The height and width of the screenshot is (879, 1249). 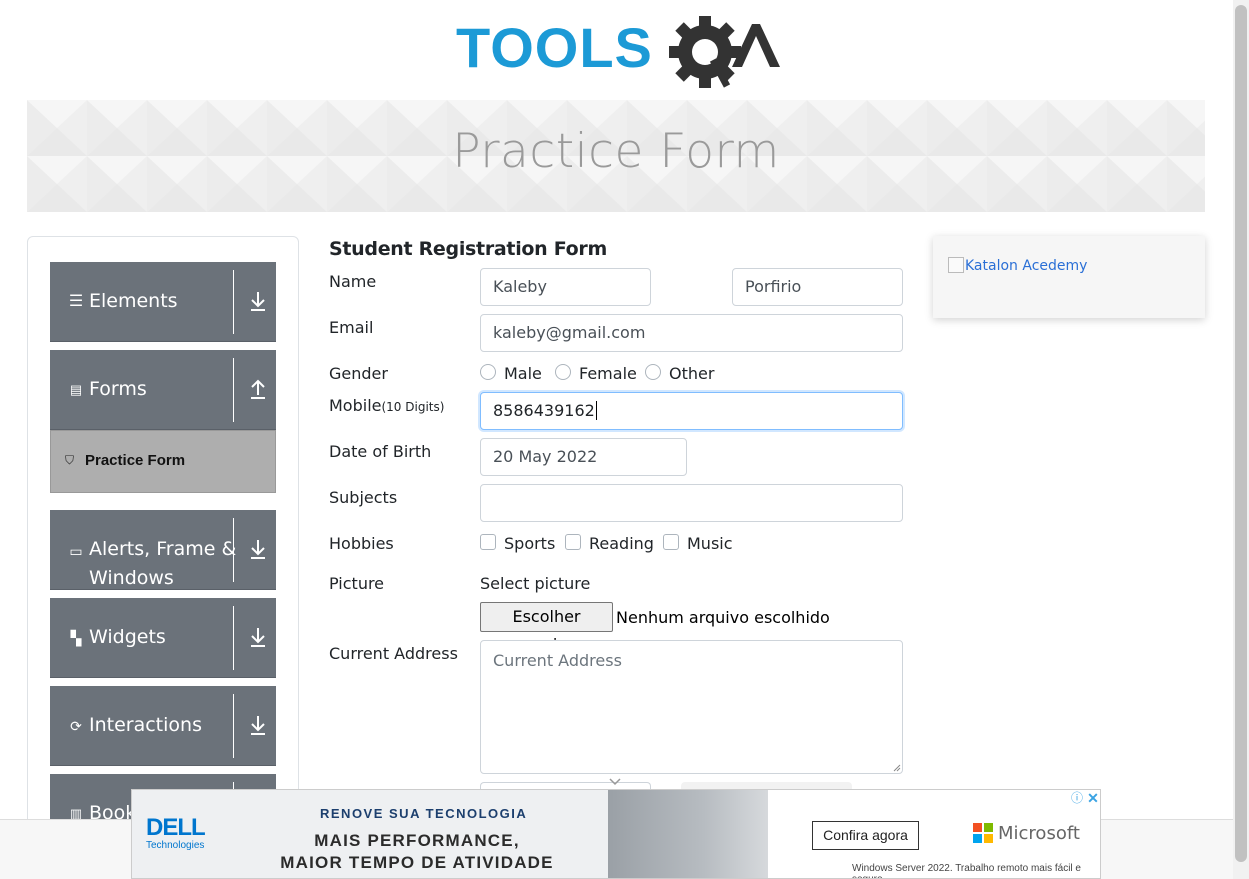 I want to click on hobby-music-checkbox, so click(x=671, y=542).